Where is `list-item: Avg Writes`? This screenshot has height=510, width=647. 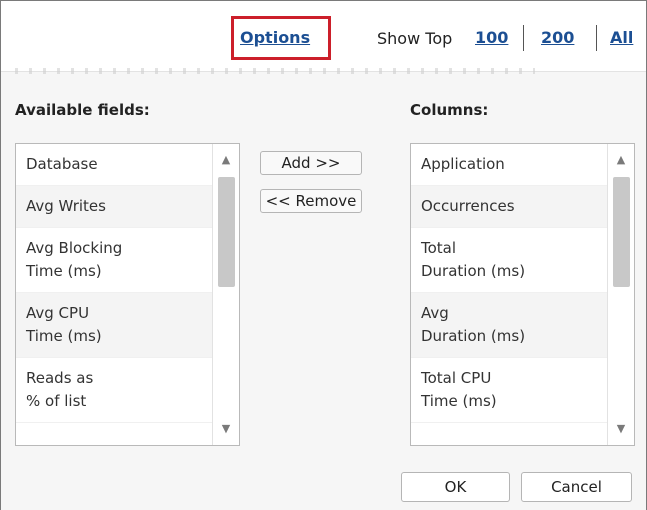 list-item: Avg Writes is located at coordinates (114, 207).